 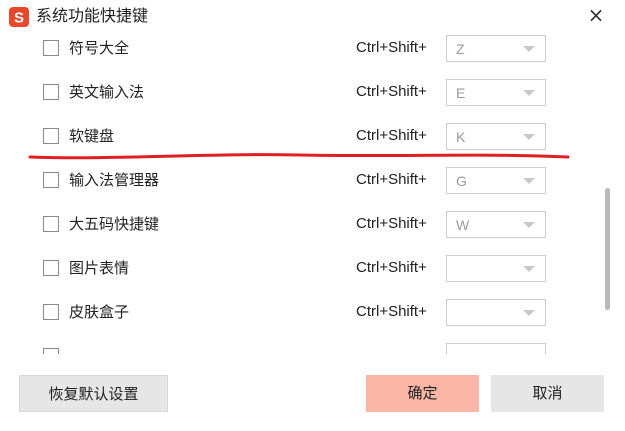 What do you see at coordinates (302, 93) in the screenshot?
I see `shortcut-row: 英文输入法 Ctrl+Shift+ E` at bounding box center [302, 93].